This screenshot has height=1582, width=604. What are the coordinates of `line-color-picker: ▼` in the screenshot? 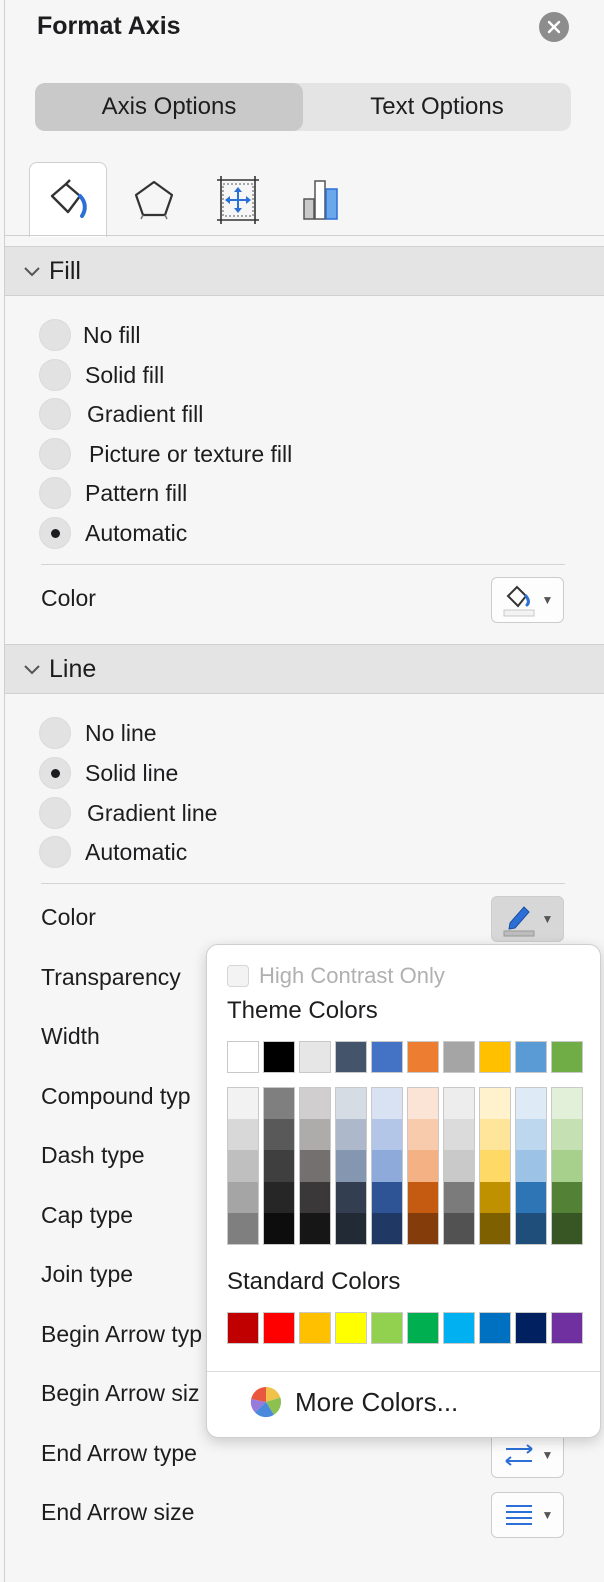 It's located at (527, 919).